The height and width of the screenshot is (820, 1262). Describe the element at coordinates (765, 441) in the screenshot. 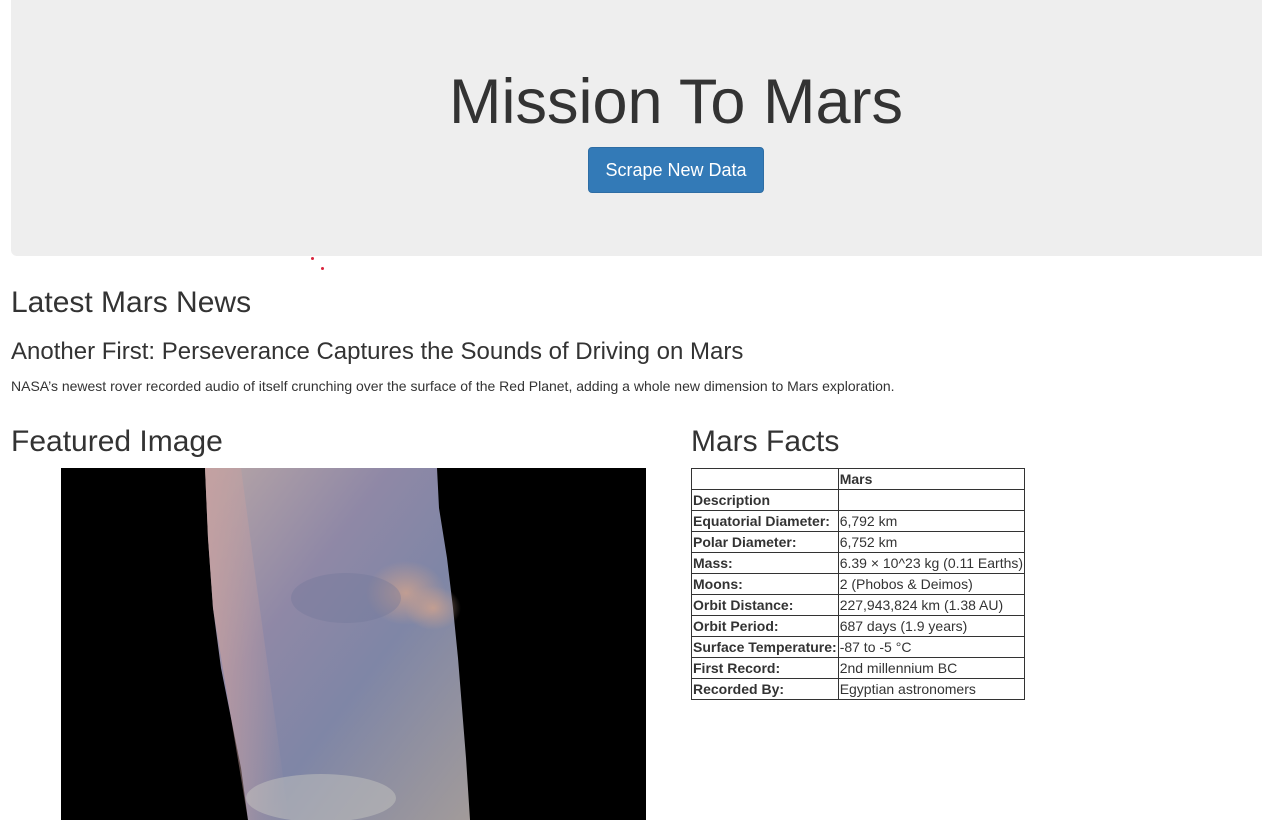

I see `mars-facts-heading: Mars Facts` at that location.